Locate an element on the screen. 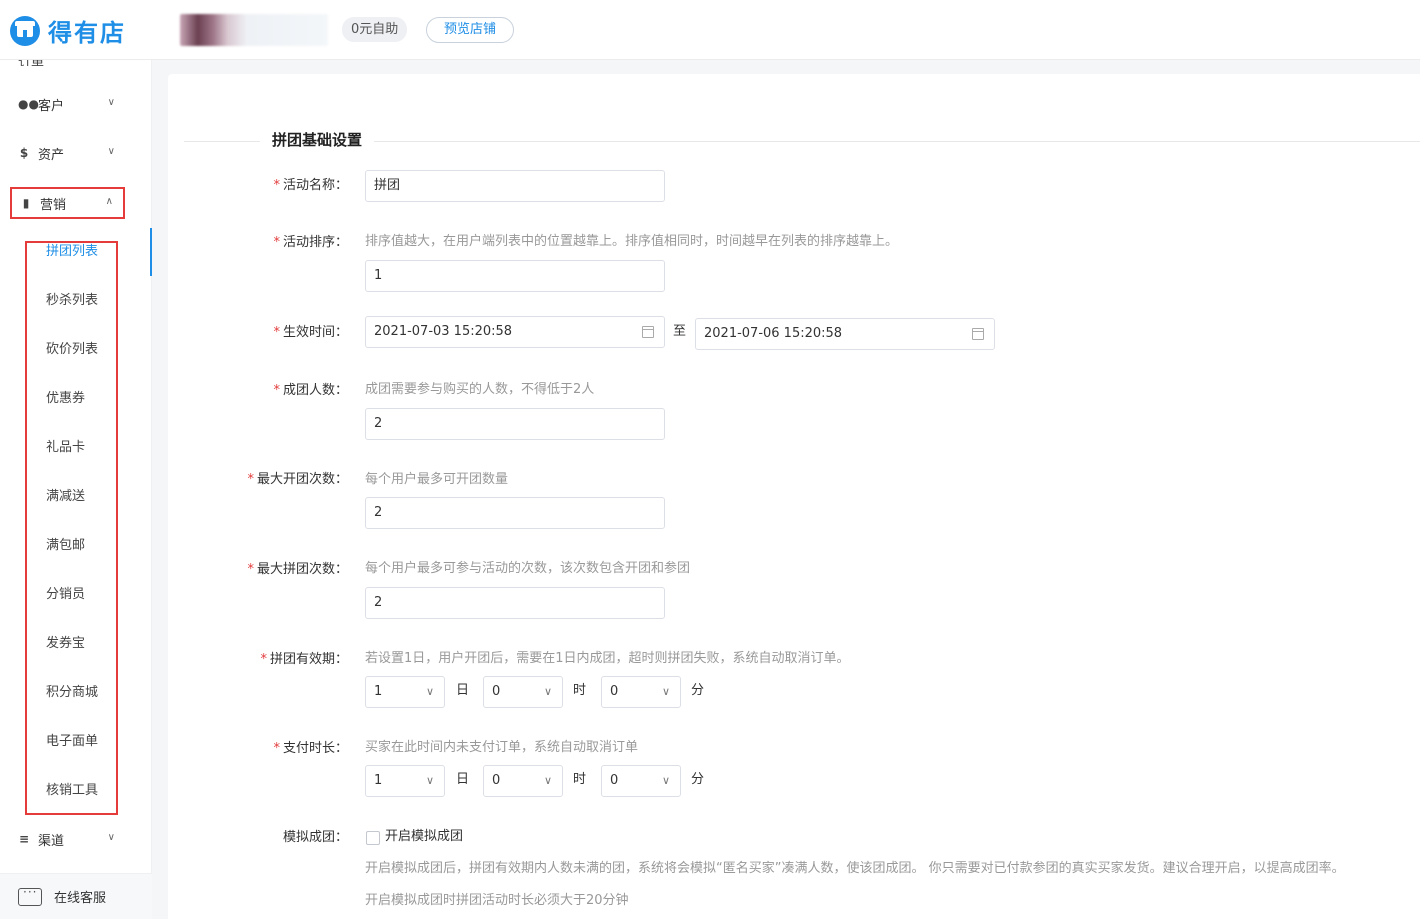 Image resolution: width=1420 pixels, height=919 pixels. validity-minute-select: 0 ∨ is located at coordinates (641, 692).